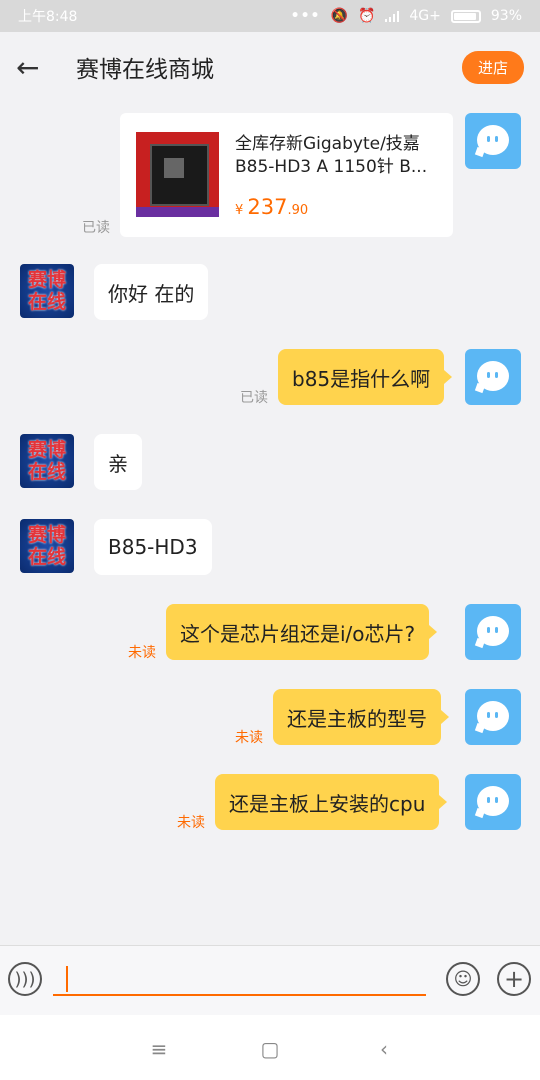 This screenshot has height=1080, width=540. What do you see at coordinates (239, 995) in the screenshot?
I see `message-input` at bounding box center [239, 995].